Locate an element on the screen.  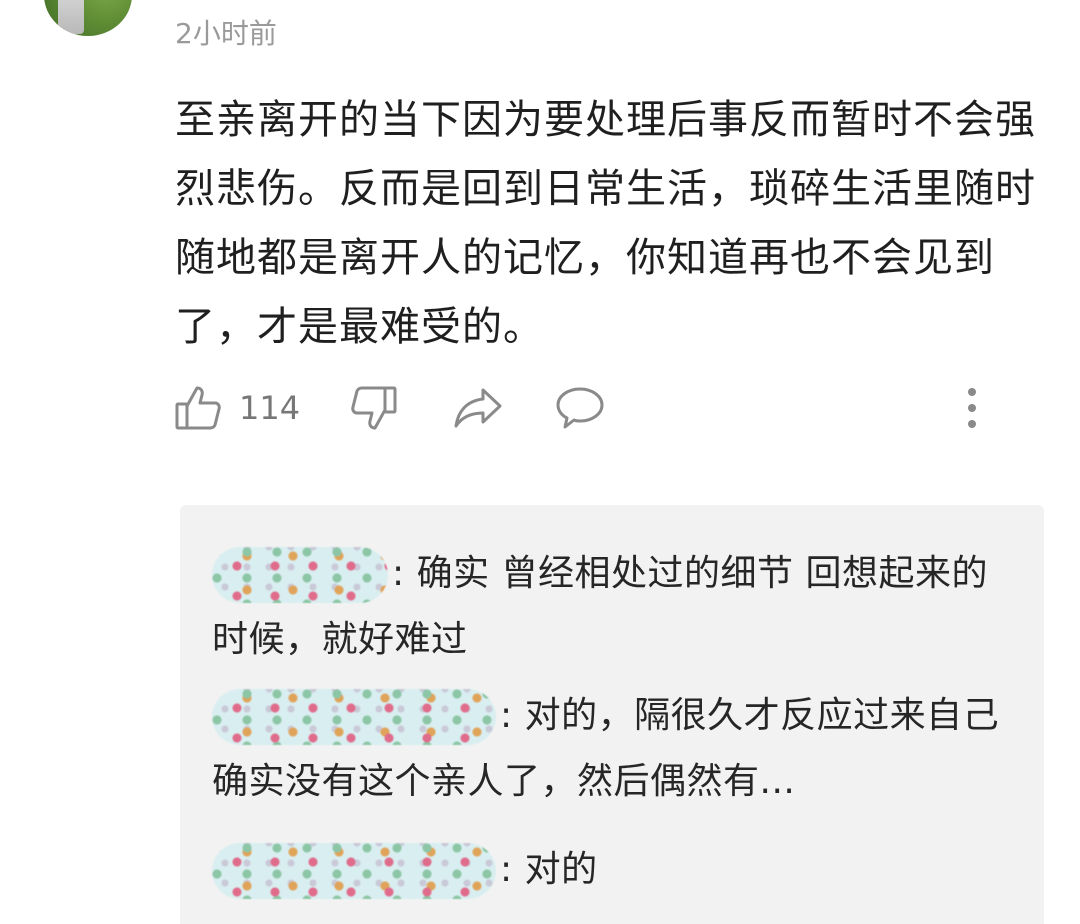
dislike-button is located at coordinates (374, 408).